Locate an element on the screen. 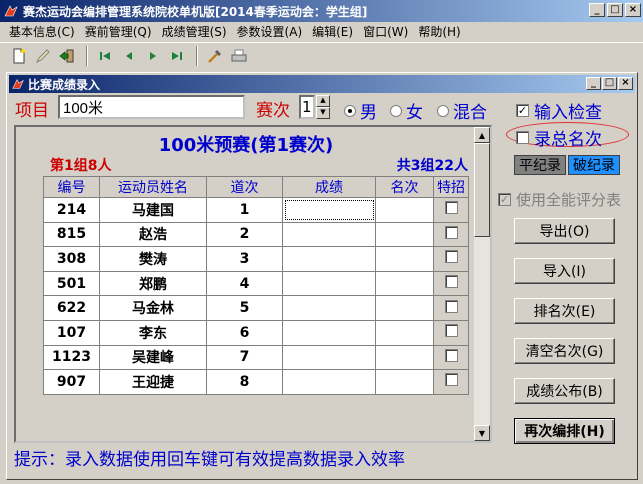  new-button is located at coordinates (19, 56).